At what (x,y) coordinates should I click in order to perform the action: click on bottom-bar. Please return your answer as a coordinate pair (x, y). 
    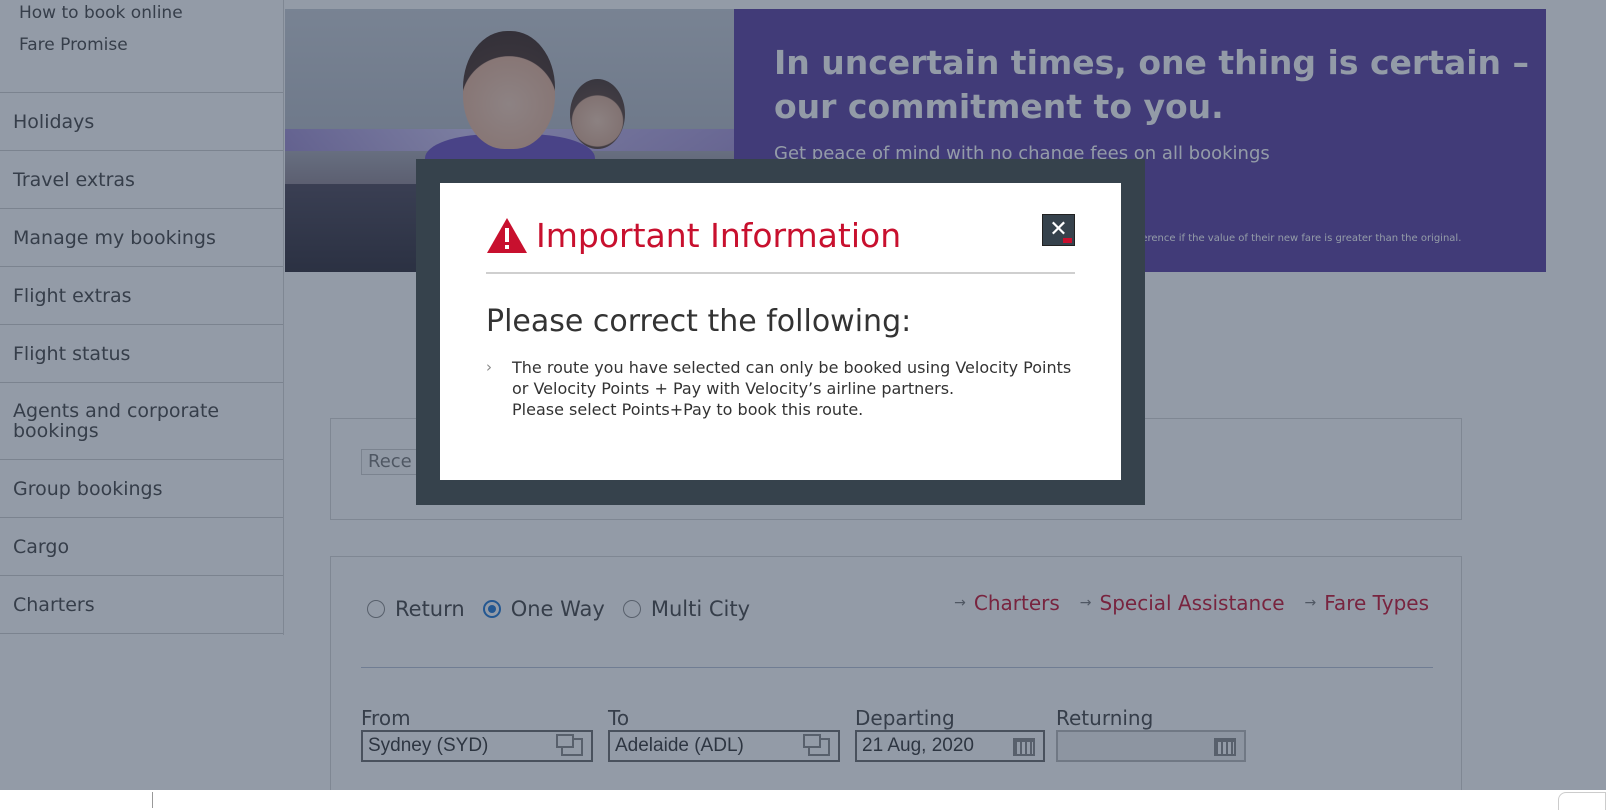
    Looking at the image, I should click on (803, 800).